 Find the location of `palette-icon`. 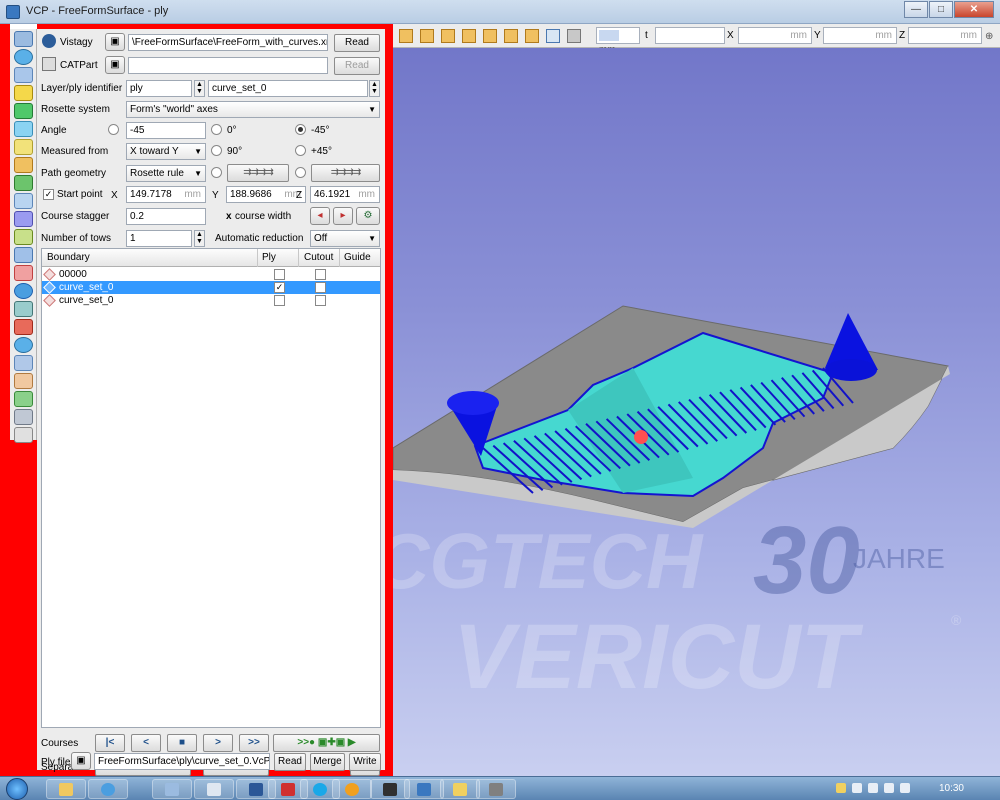

palette-icon is located at coordinates (23, 381).